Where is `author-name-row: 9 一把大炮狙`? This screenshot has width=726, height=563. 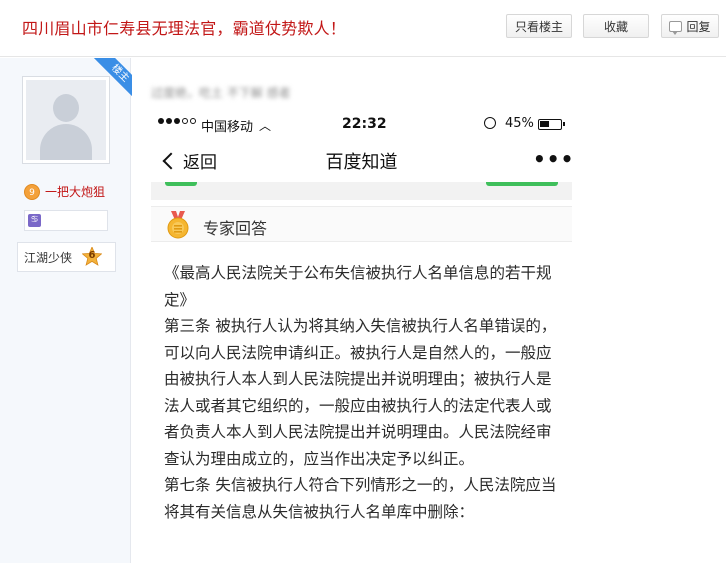 author-name-row: 9 一把大炮狙 is located at coordinates (64, 191).